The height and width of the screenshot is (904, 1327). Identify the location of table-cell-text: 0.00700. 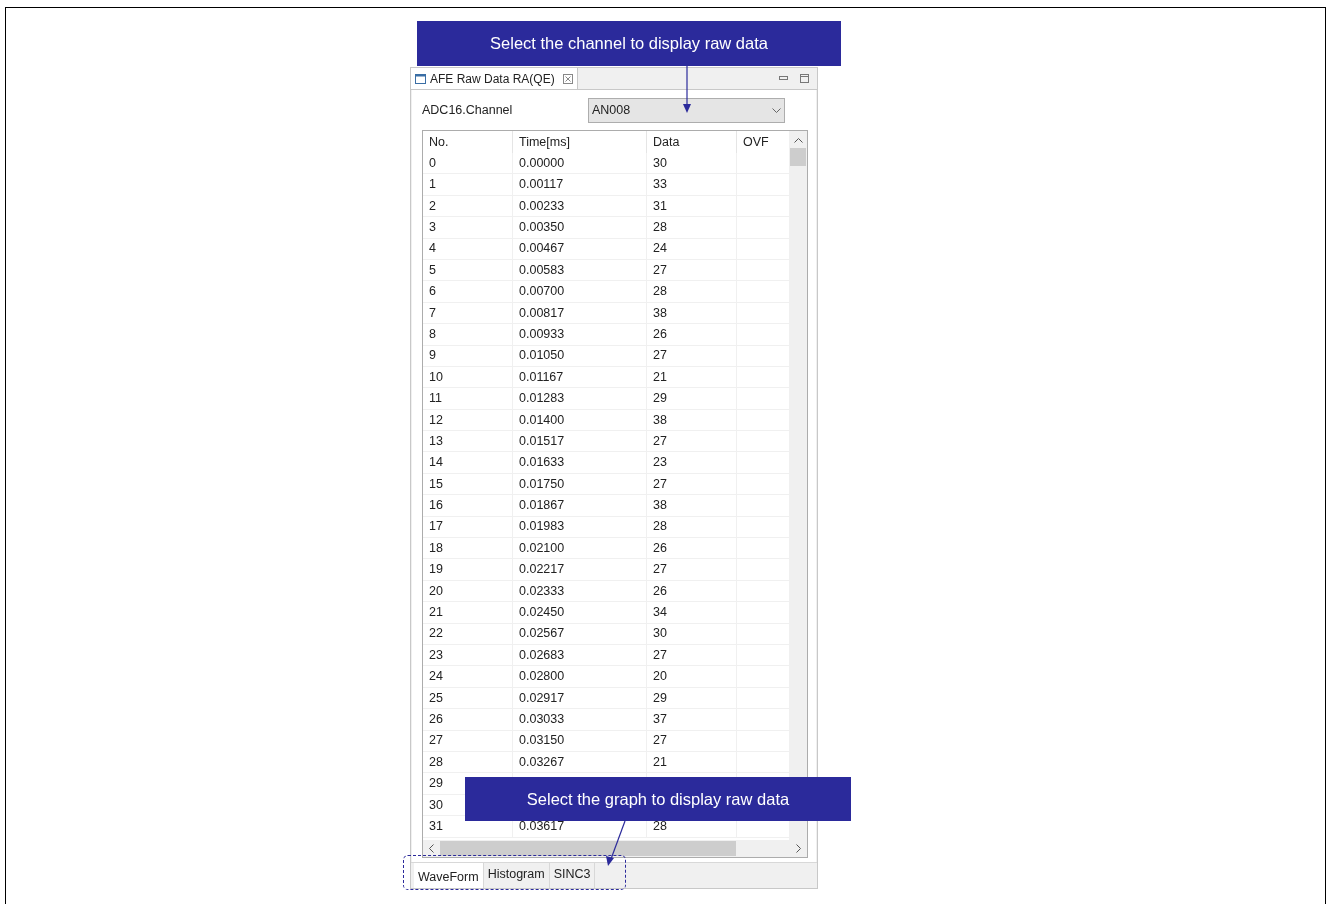
(542, 292).